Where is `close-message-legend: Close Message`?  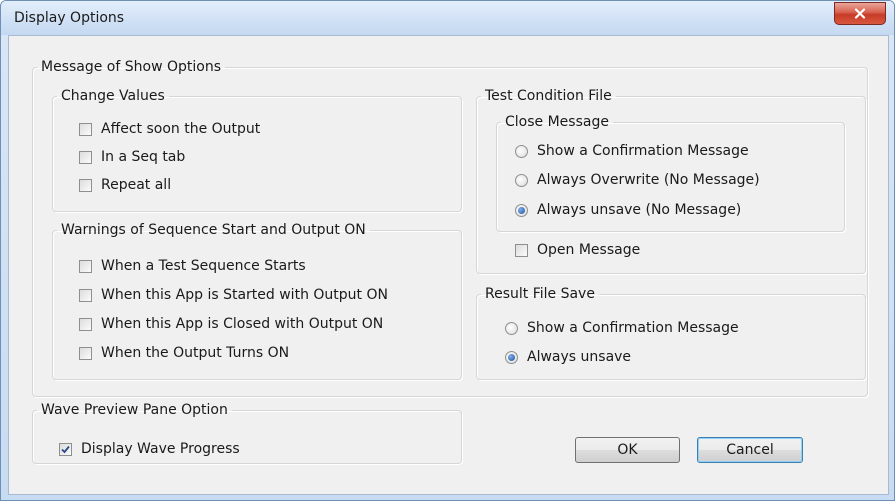 close-message-legend: Close Message is located at coordinates (557, 122).